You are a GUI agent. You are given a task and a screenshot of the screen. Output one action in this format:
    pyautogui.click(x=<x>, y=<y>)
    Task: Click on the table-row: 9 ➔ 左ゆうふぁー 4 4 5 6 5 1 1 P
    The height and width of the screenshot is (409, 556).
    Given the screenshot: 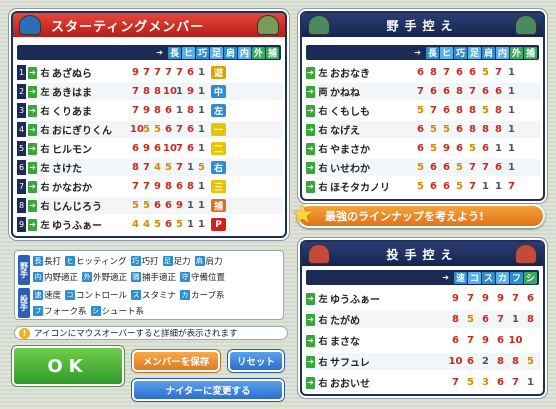 What is the action you would take?
    pyautogui.click(x=150, y=224)
    